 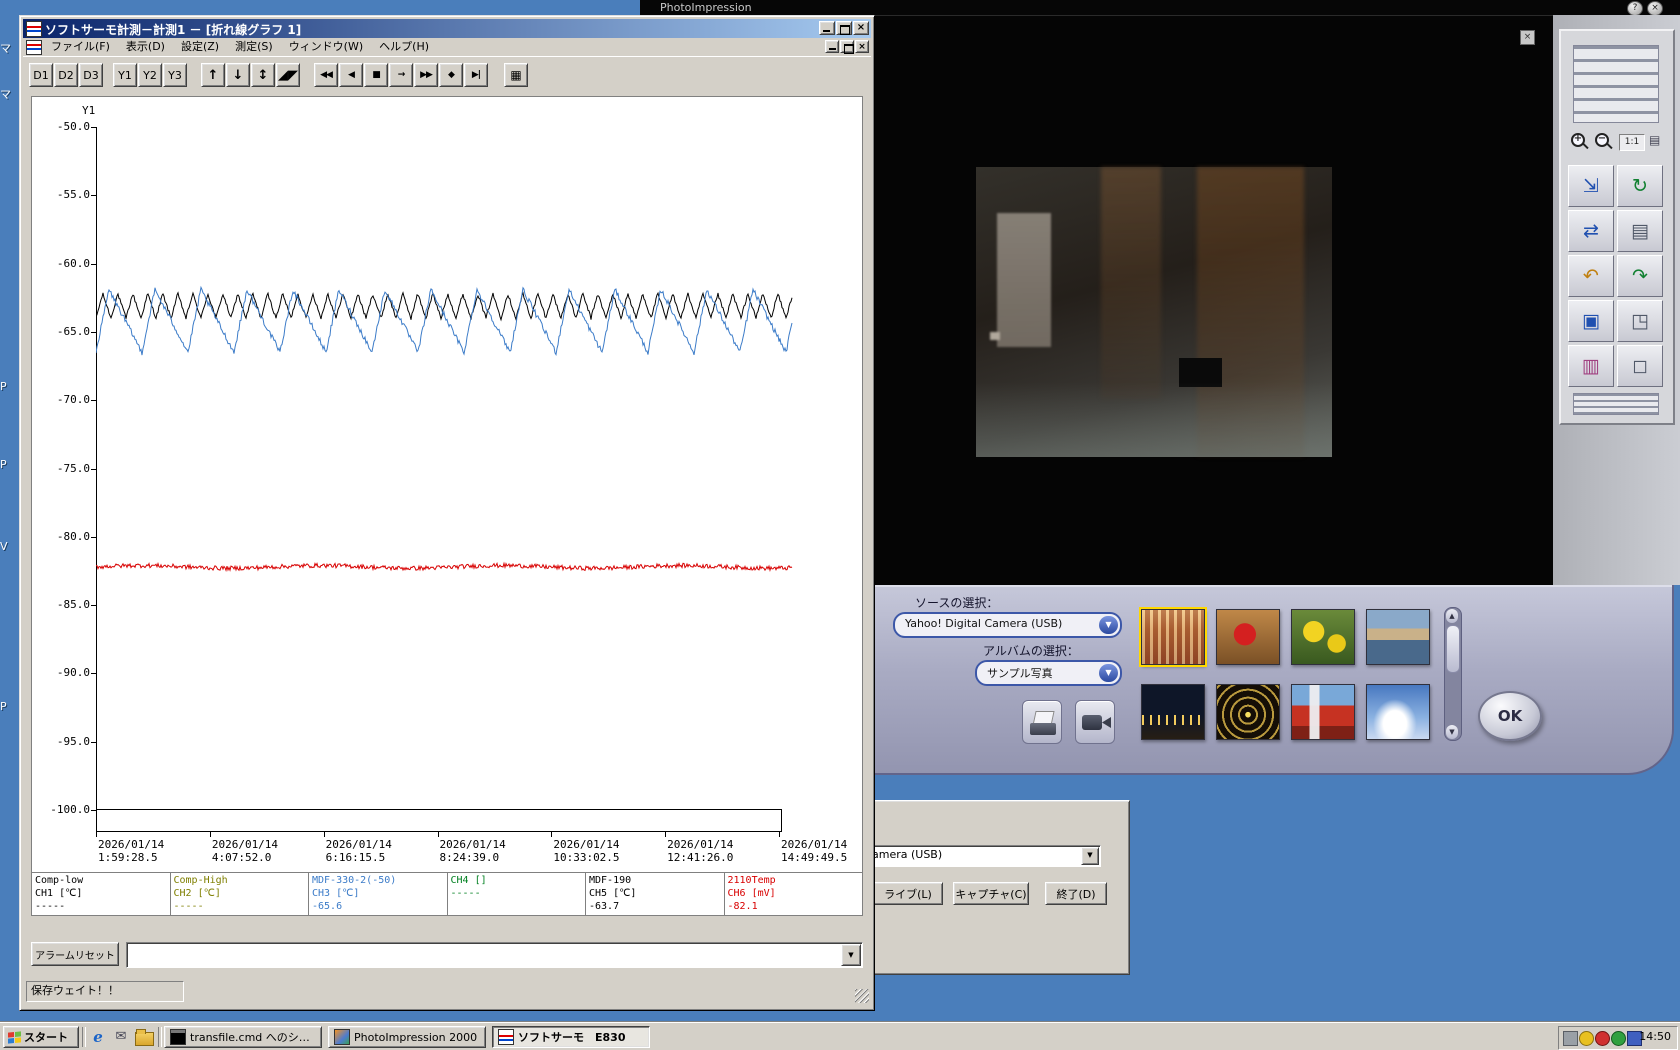 What do you see at coordinates (41, 1037) in the screenshot?
I see `start-button: スタート` at bounding box center [41, 1037].